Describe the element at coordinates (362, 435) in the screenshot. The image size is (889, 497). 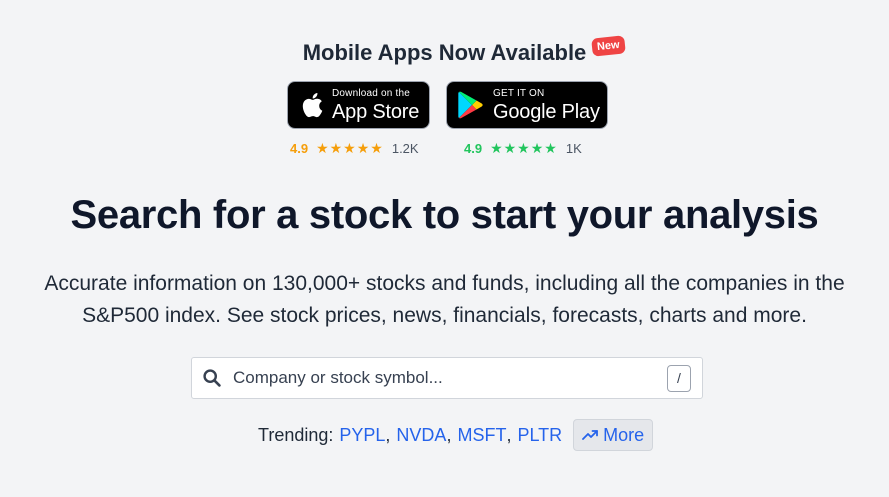
I see `trending-ticker-pypl: PYPL` at that location.